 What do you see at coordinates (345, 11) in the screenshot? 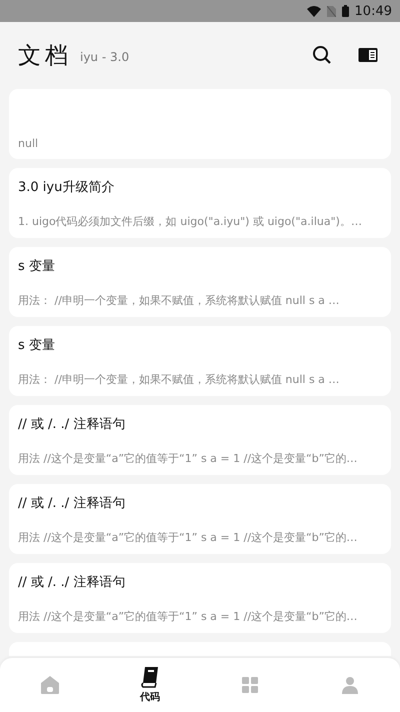
I see `battery-icon` at bounding box center [345, 11].